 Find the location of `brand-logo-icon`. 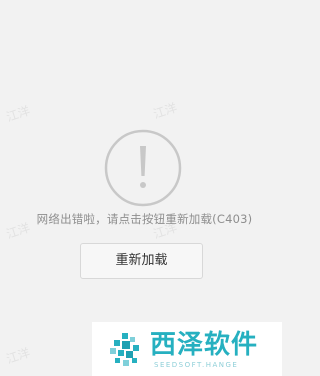

brand-logo-icon is located at coordinates (124, 349).